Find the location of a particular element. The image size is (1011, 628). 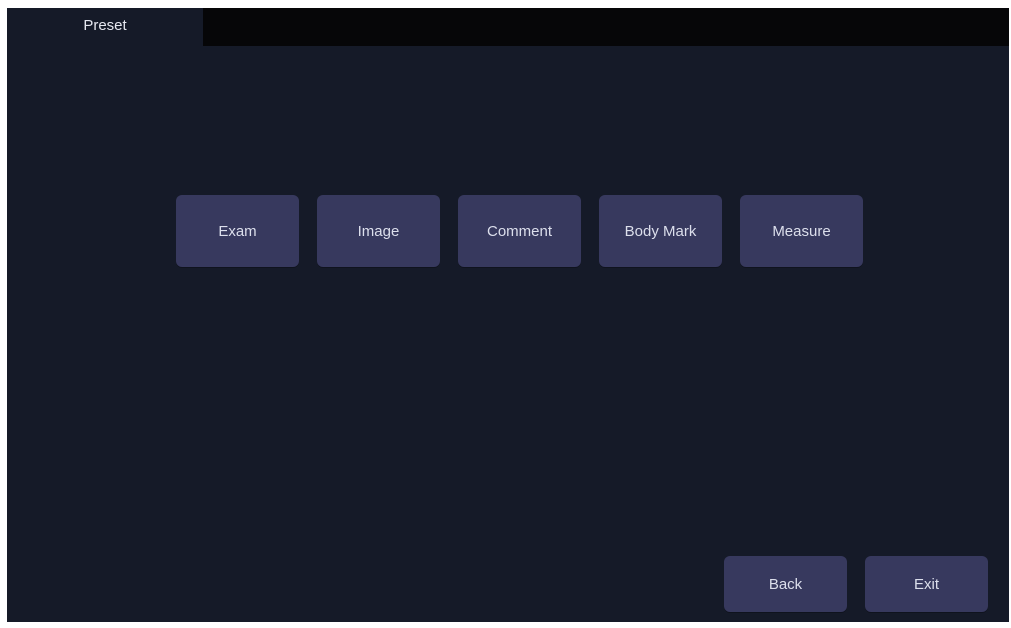

tab-preset-label: Preset is located at coordinates (105, 25).